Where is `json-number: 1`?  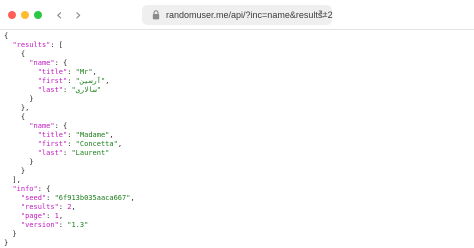
json-number: 1 is located at coordinates (56, 216).